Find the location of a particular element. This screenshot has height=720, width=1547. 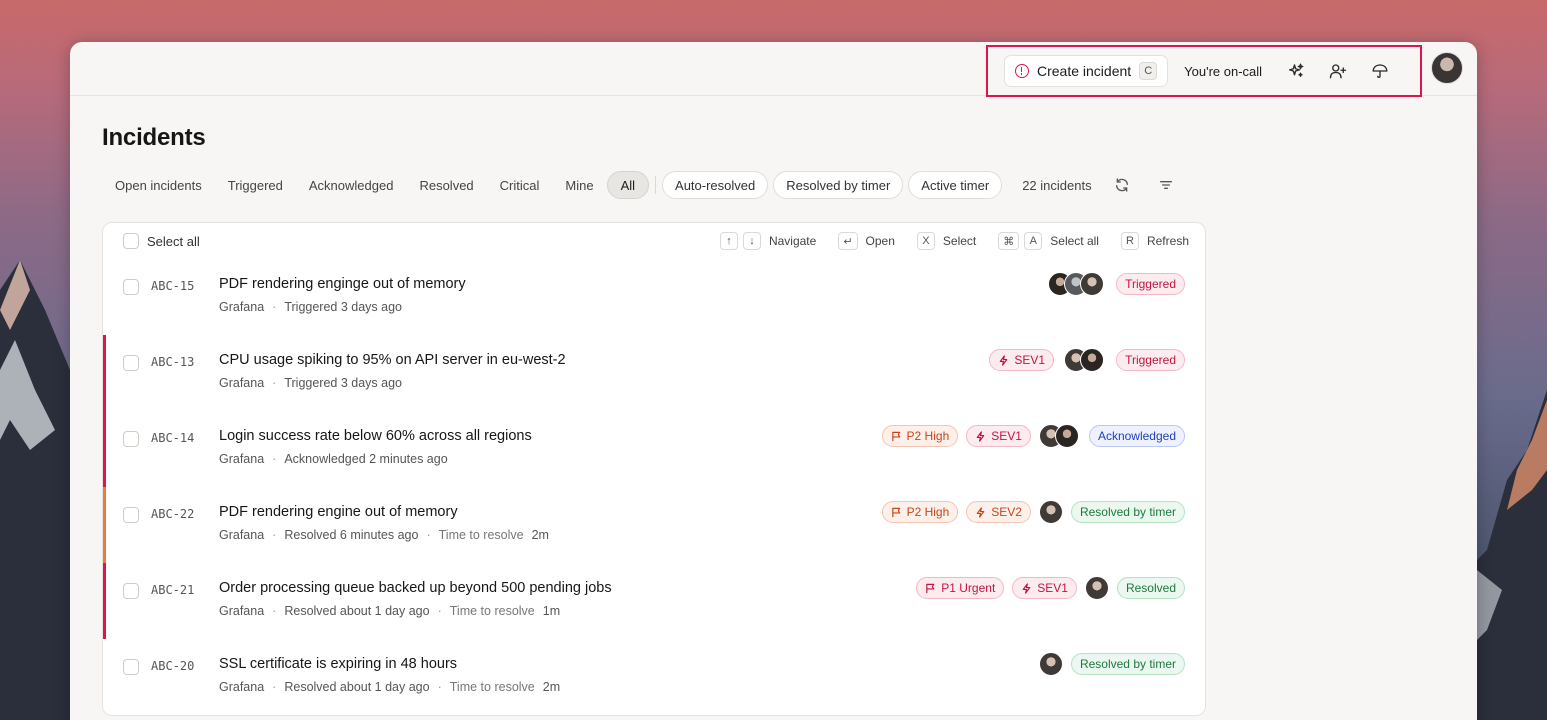

filter-active-timer: Active timer is located at coordinates (955, 185).